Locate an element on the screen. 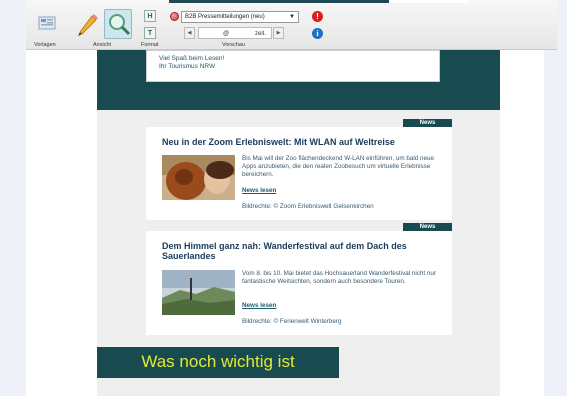 The height and width of the screenshot is (396, 567). page-field-at: @ is located at coordinates (226, 34).